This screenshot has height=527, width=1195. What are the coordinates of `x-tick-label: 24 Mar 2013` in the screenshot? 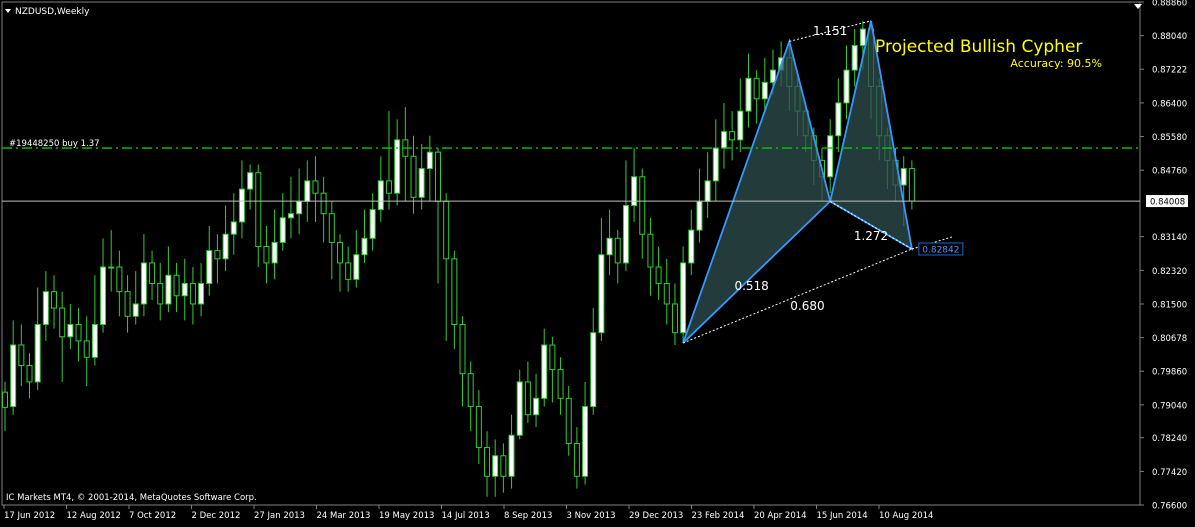 It's located at (344, 516).